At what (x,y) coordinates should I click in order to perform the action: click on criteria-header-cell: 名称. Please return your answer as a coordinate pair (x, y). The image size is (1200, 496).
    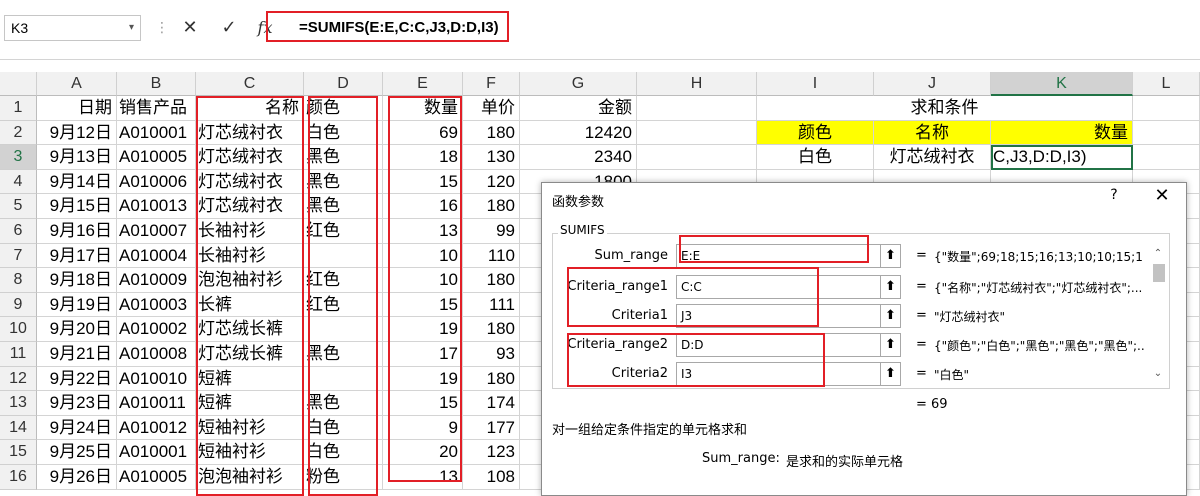
    Looking at the image, I should click on (932, 133).